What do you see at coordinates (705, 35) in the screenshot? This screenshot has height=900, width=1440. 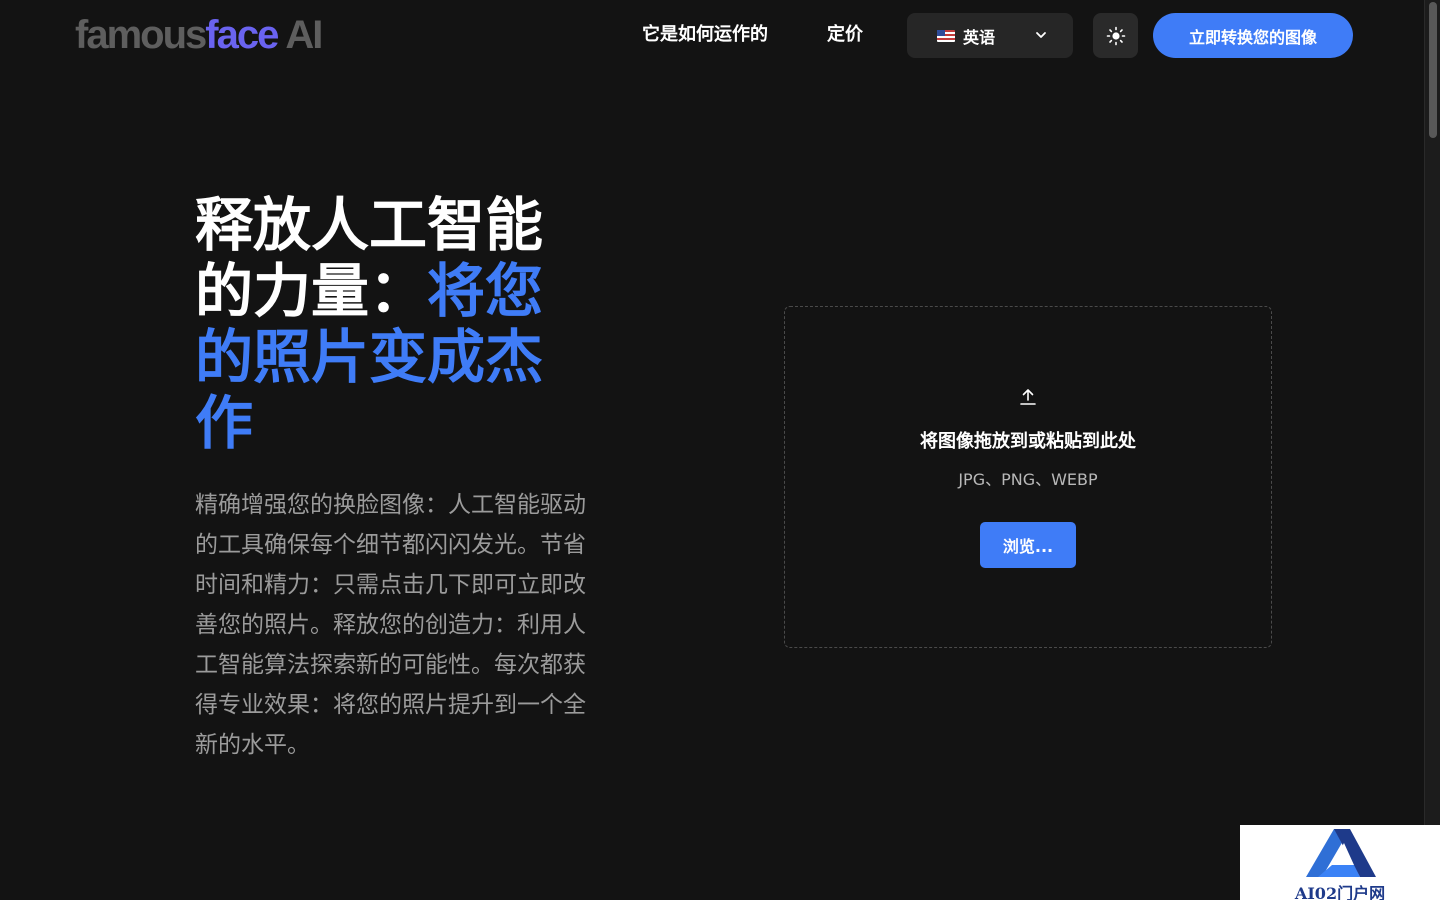 I see `nav-how-it-works: 它是如何运作的` at bounding box center [705, 35].